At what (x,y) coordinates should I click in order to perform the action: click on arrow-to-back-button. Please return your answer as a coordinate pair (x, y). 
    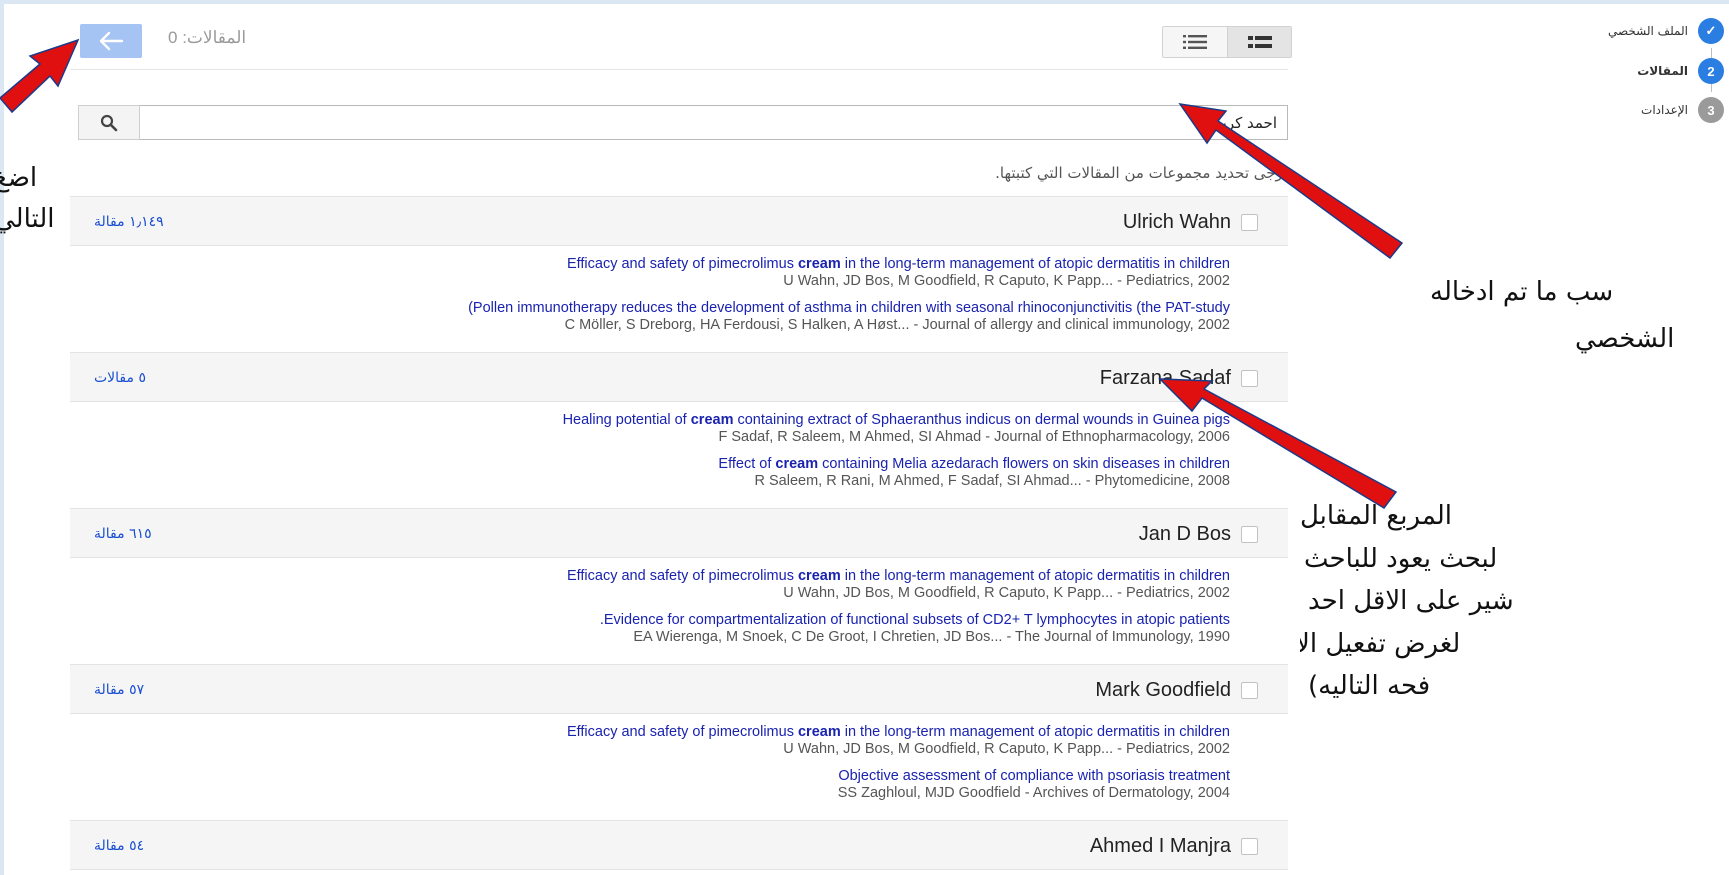
    Looking at the image, I should click on (40, 76).